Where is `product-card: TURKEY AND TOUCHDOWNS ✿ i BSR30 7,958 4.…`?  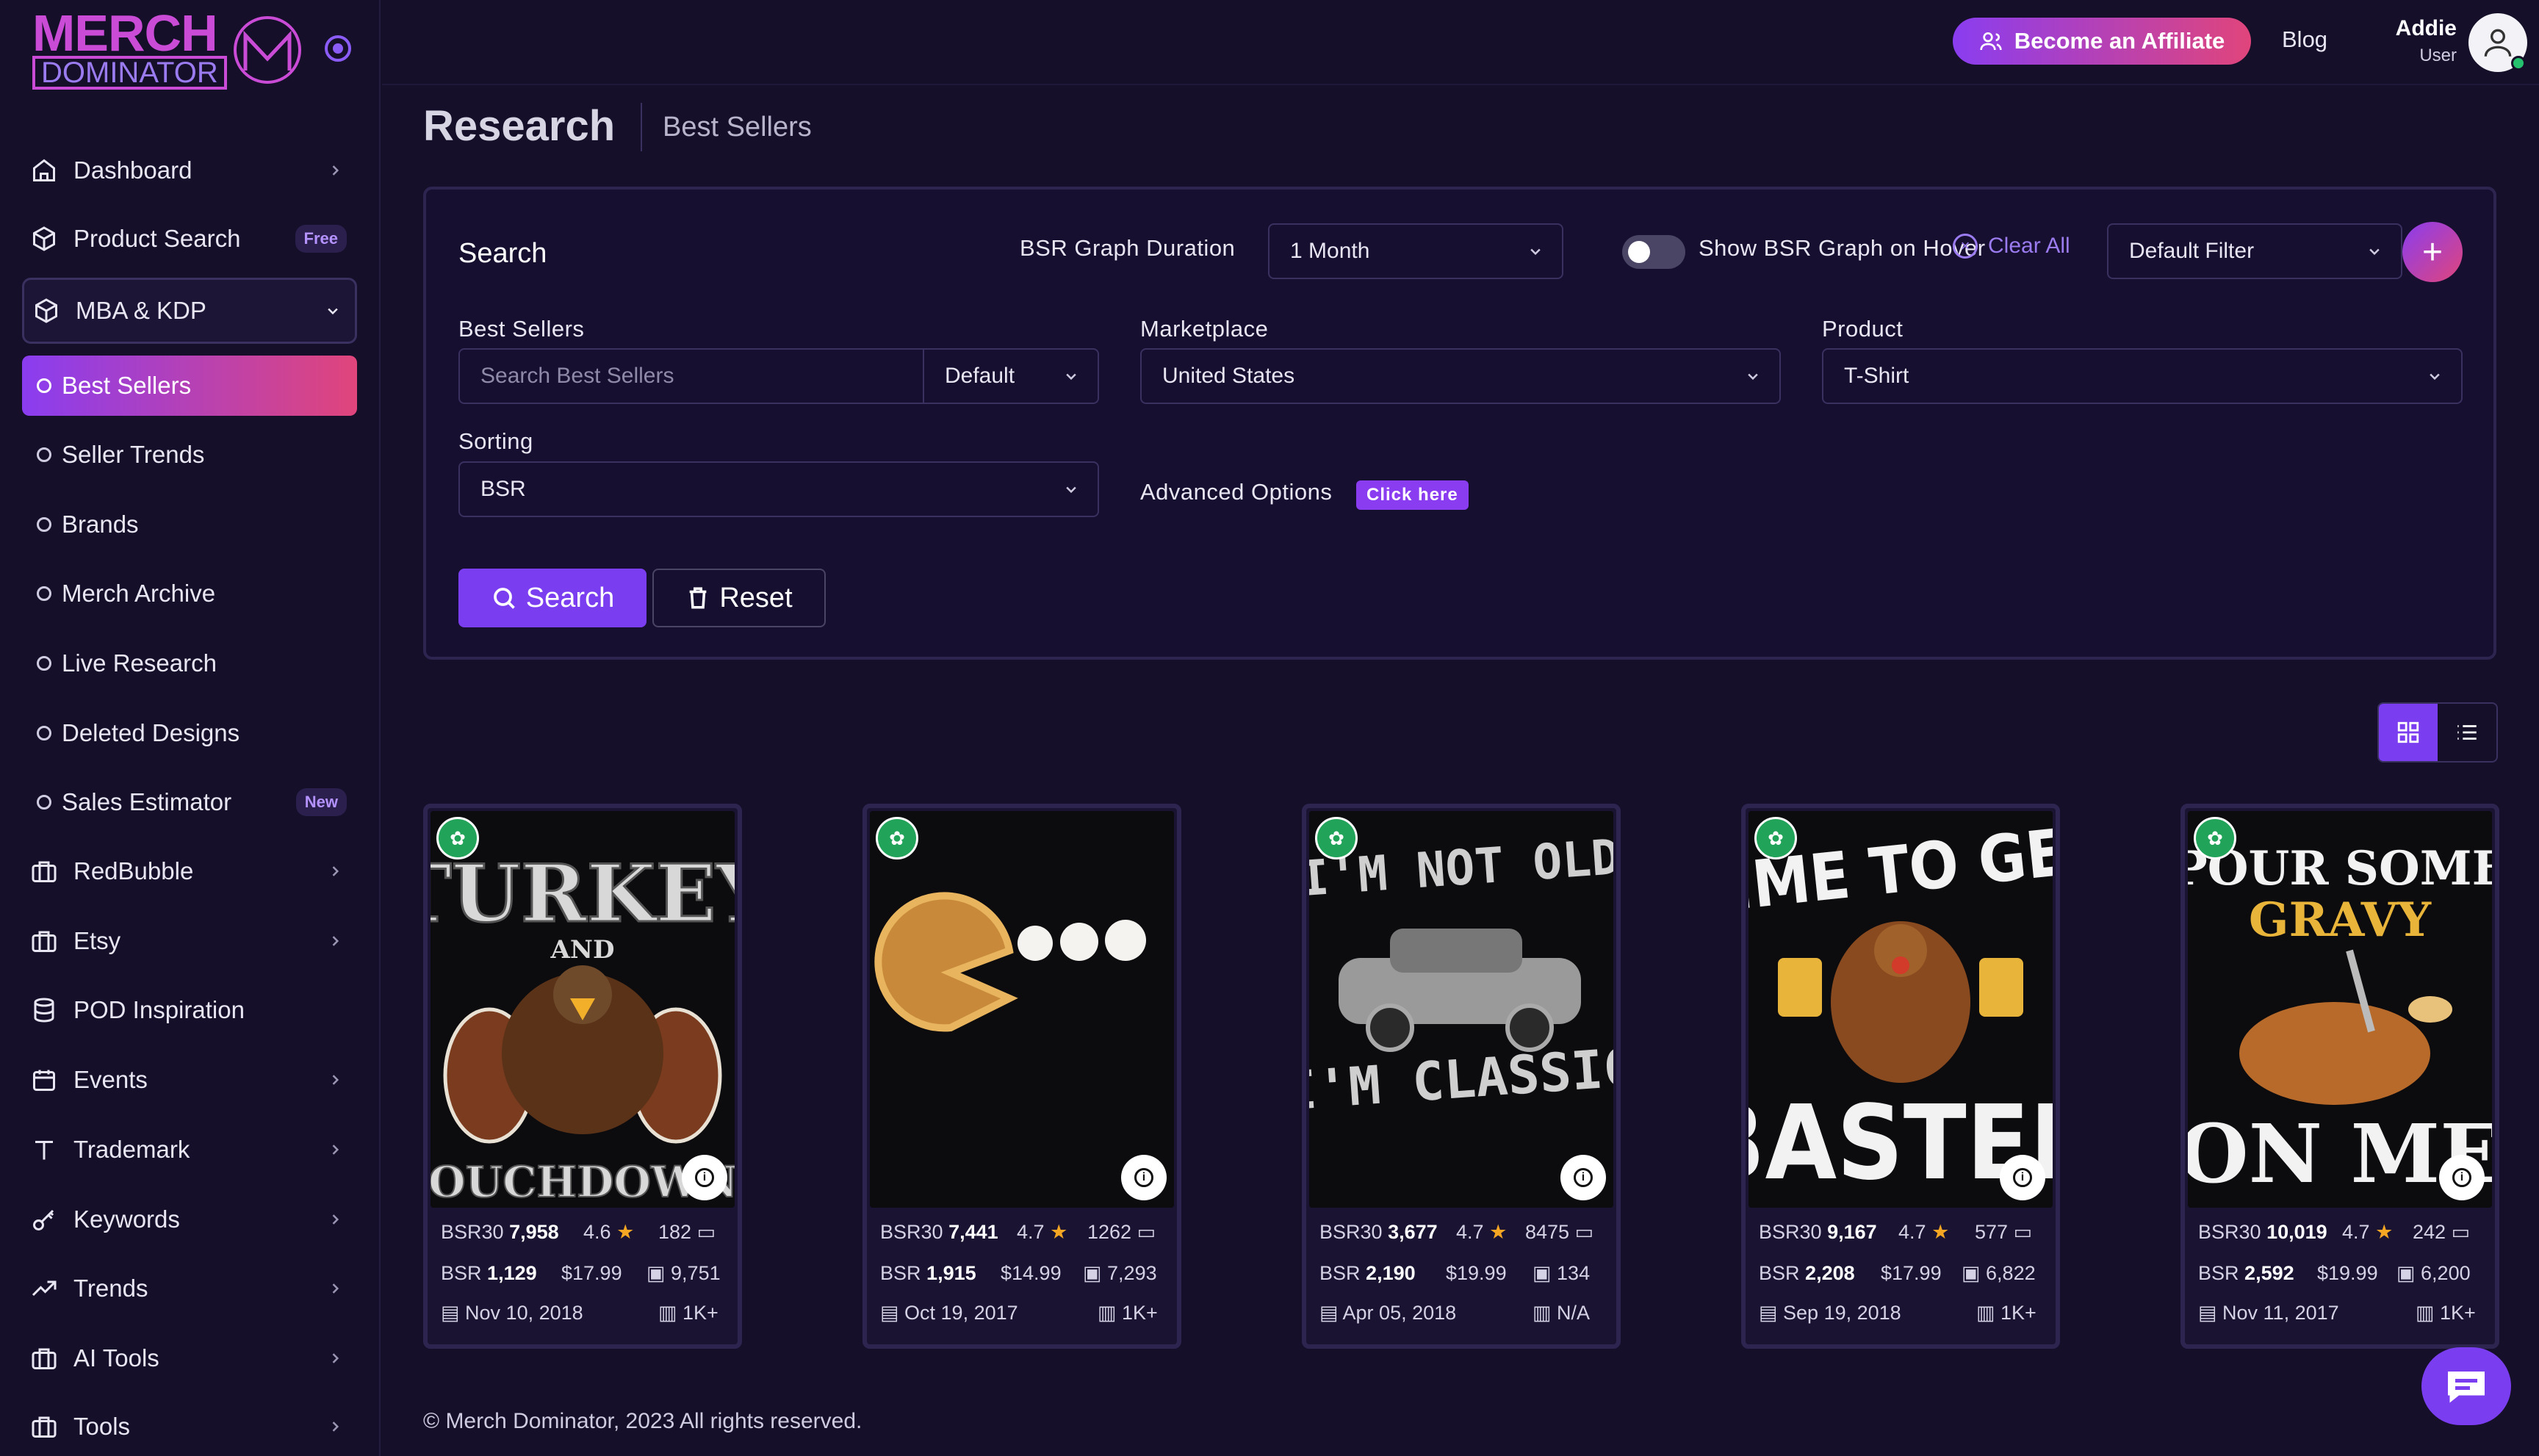 product-card: TURKEY AND TOUCHDOWNS ✿ i BSR30 7,958 4.… is located at coordinates (582, 1076).